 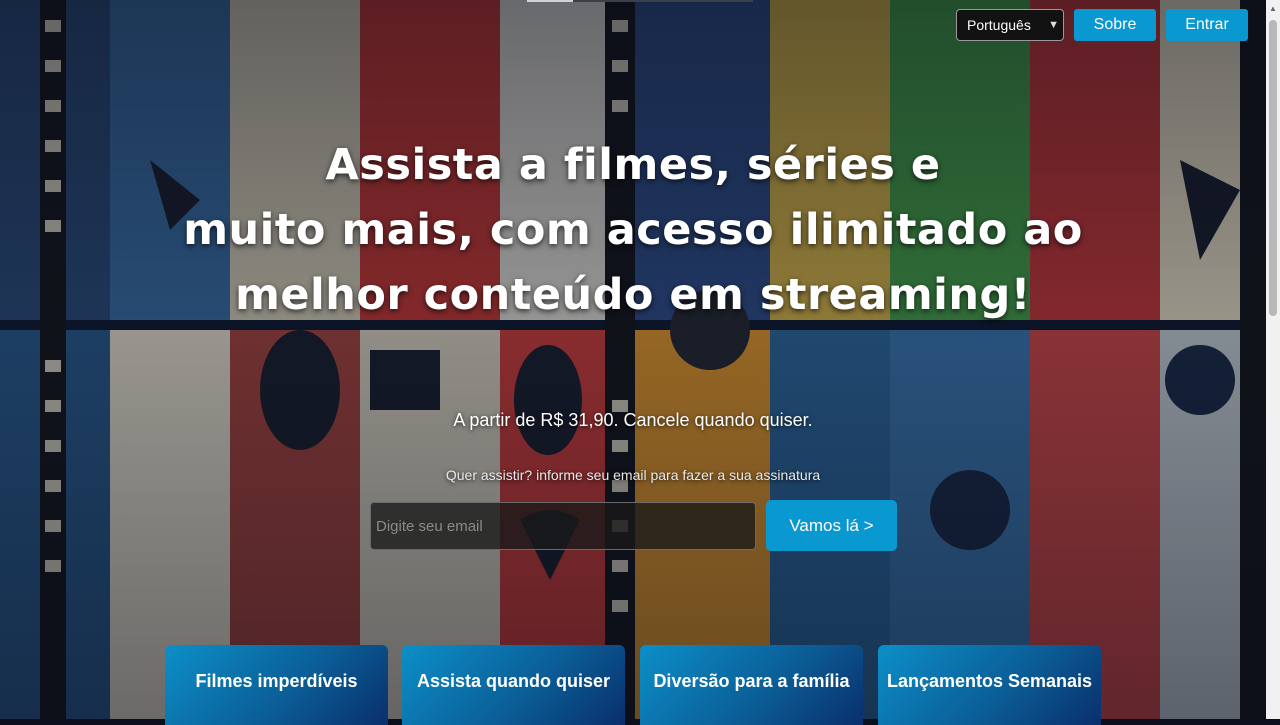 I want to click on login-button: Entrar, so click(x=1207, y=25).